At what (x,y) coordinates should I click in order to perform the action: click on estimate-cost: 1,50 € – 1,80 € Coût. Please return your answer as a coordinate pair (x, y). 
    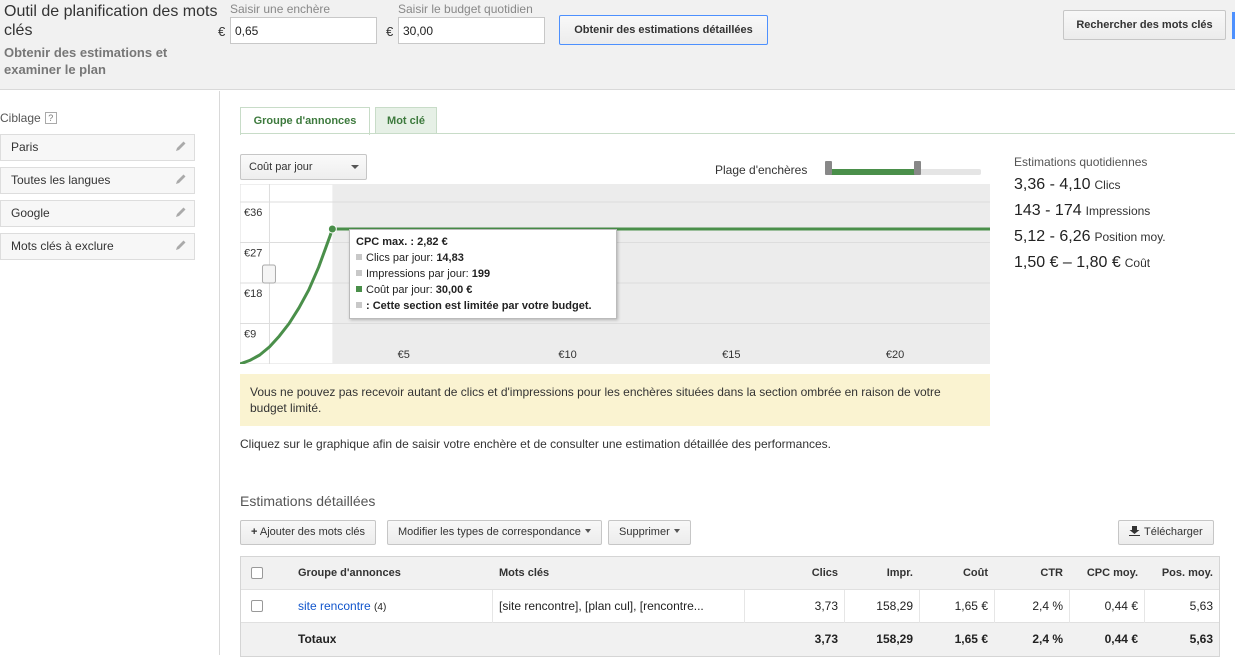
    Looking at the image, I should click on (1082, 263).